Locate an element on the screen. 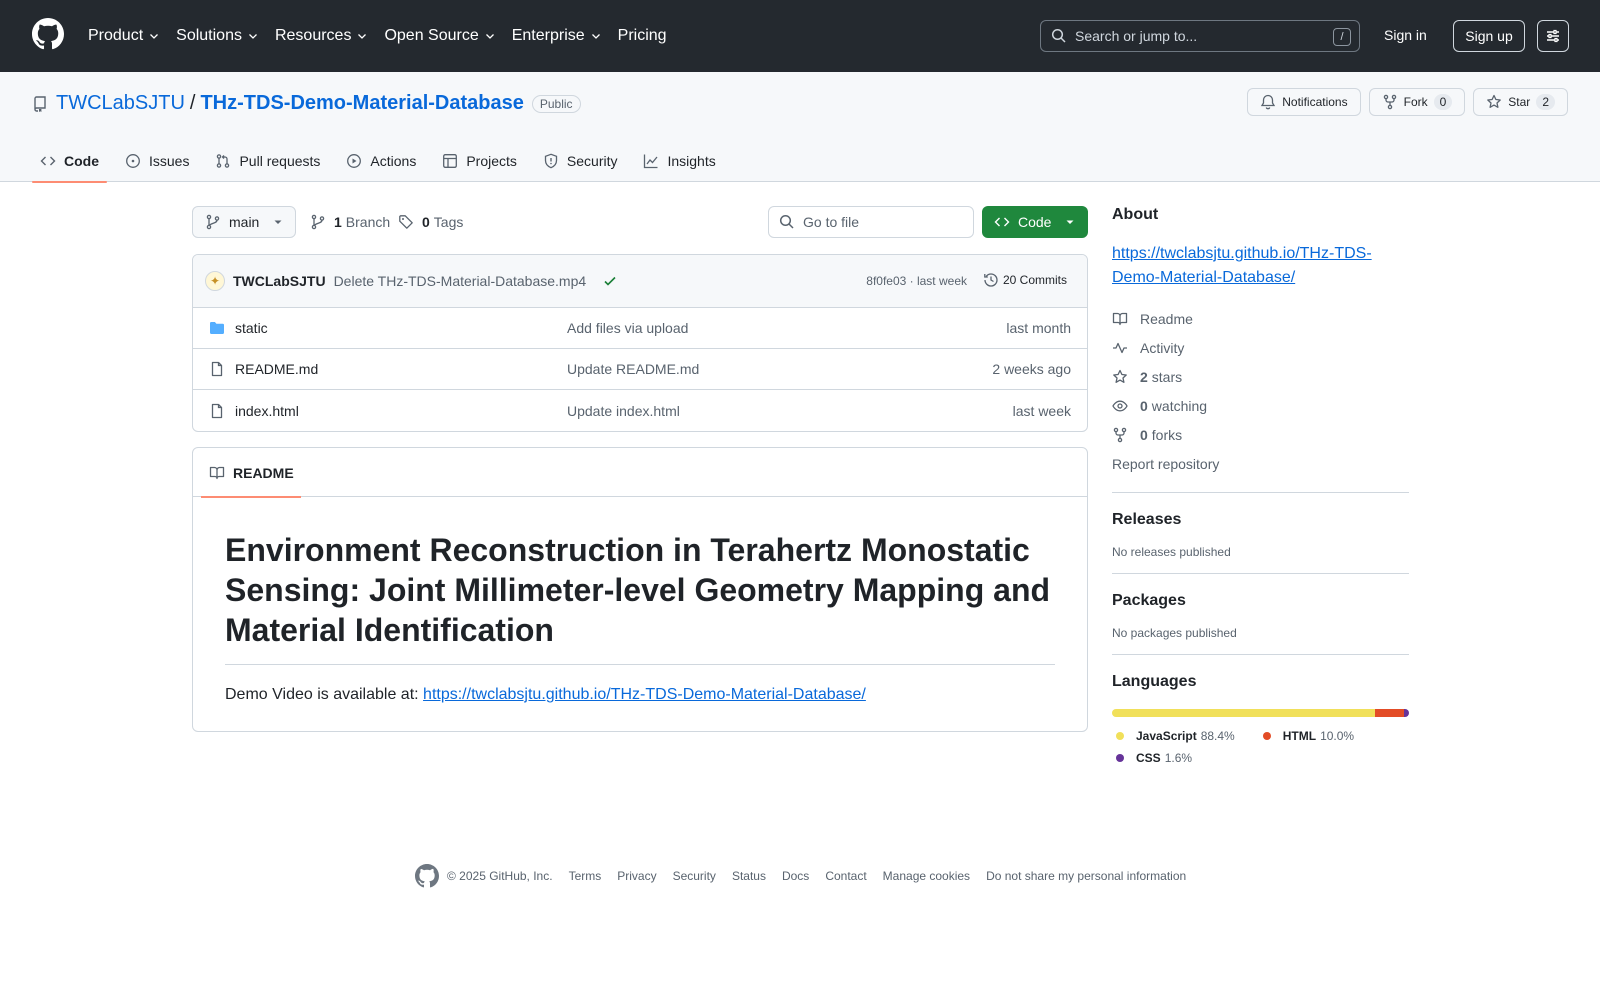 This screenshot has width=1600, height=1000. forks-link: 0 forks is located at coordinates (1260, 434).